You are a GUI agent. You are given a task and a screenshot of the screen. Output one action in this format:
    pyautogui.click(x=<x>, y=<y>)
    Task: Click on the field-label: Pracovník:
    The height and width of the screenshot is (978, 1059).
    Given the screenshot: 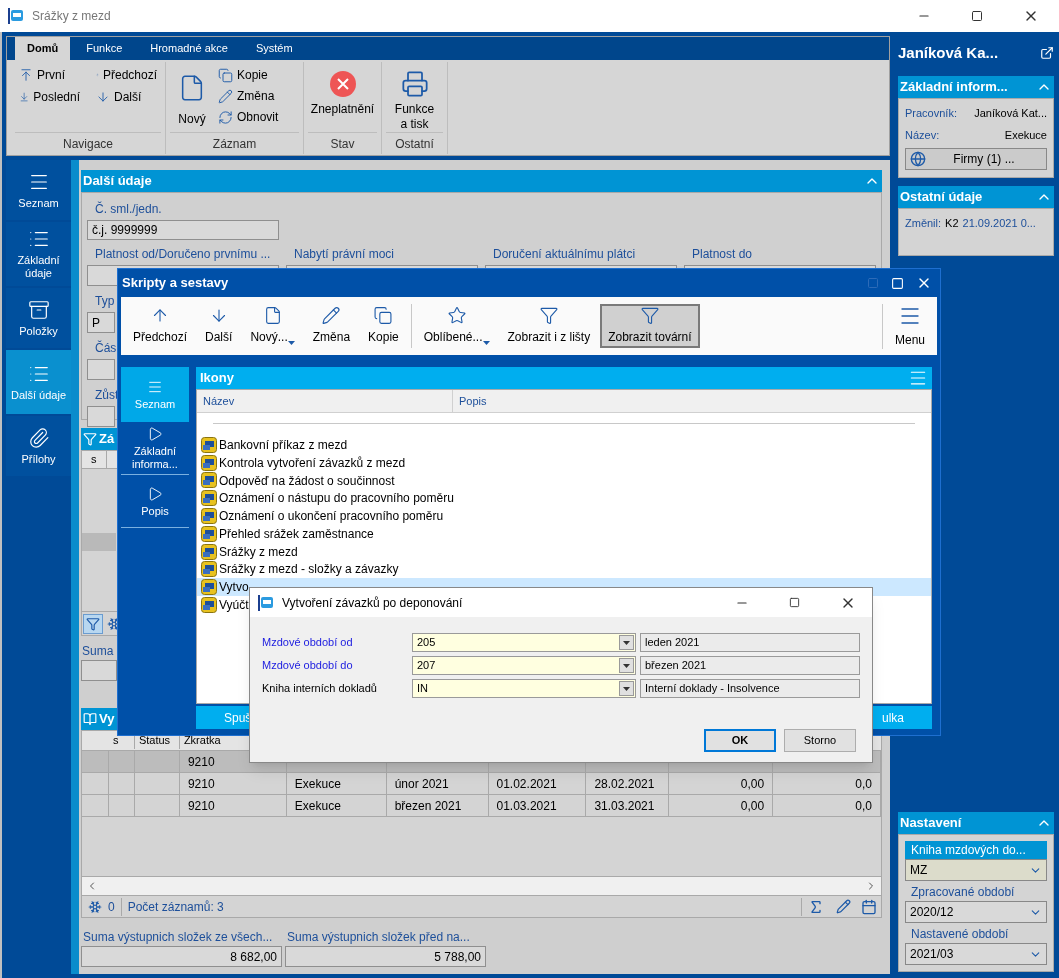 What is the action you would take?
    pyautogui.click(x=931, y=113)
    